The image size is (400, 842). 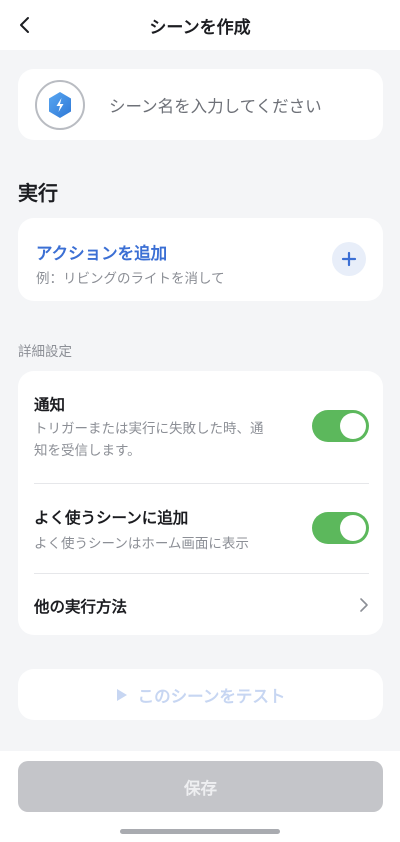 I want to click on scene-name-card: シーン名を入力してください, so click(x=200, y=104).